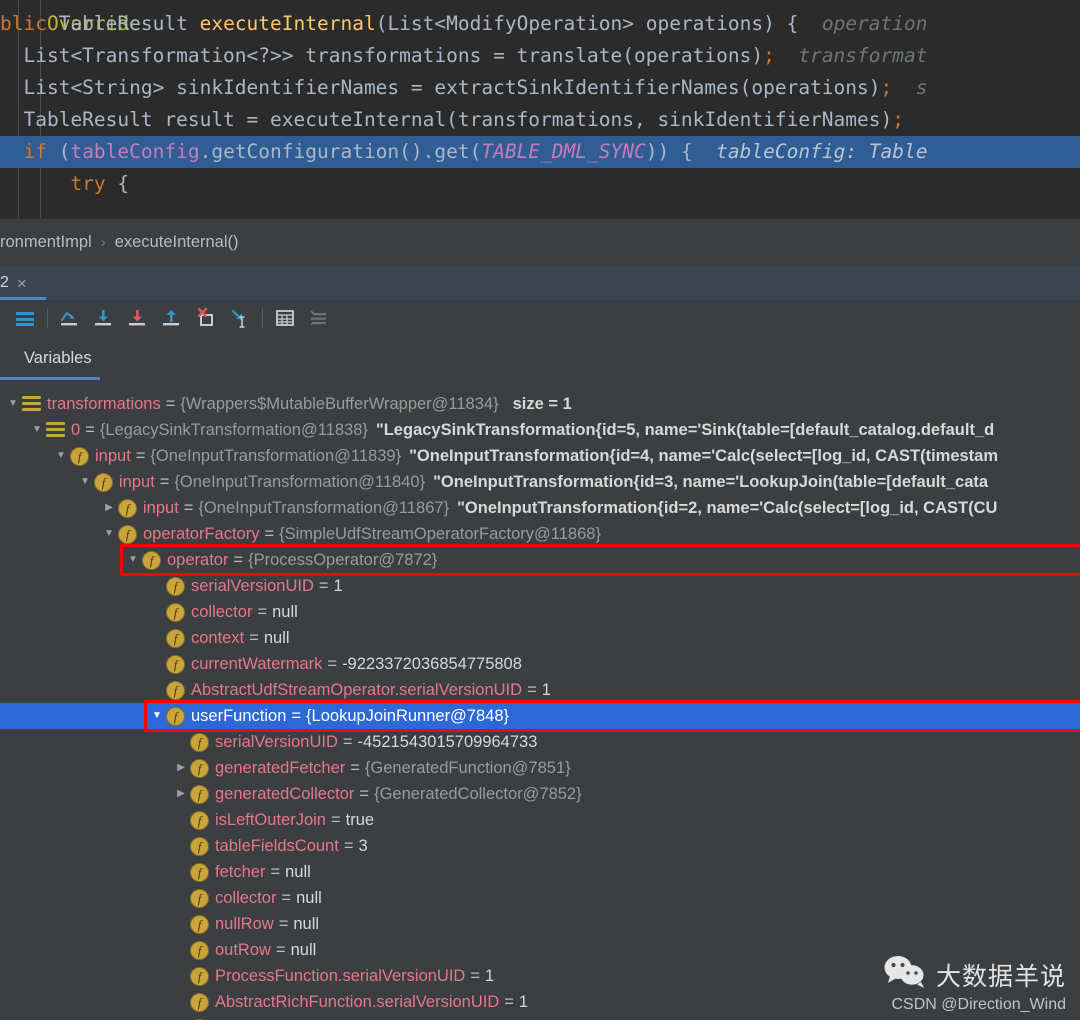  What do you see at coordinates (540, 560) in the screenshot?
I see `row-operator: ▼ f operator = {ProcessOperator@7872}` at bounding box center [540, 560].